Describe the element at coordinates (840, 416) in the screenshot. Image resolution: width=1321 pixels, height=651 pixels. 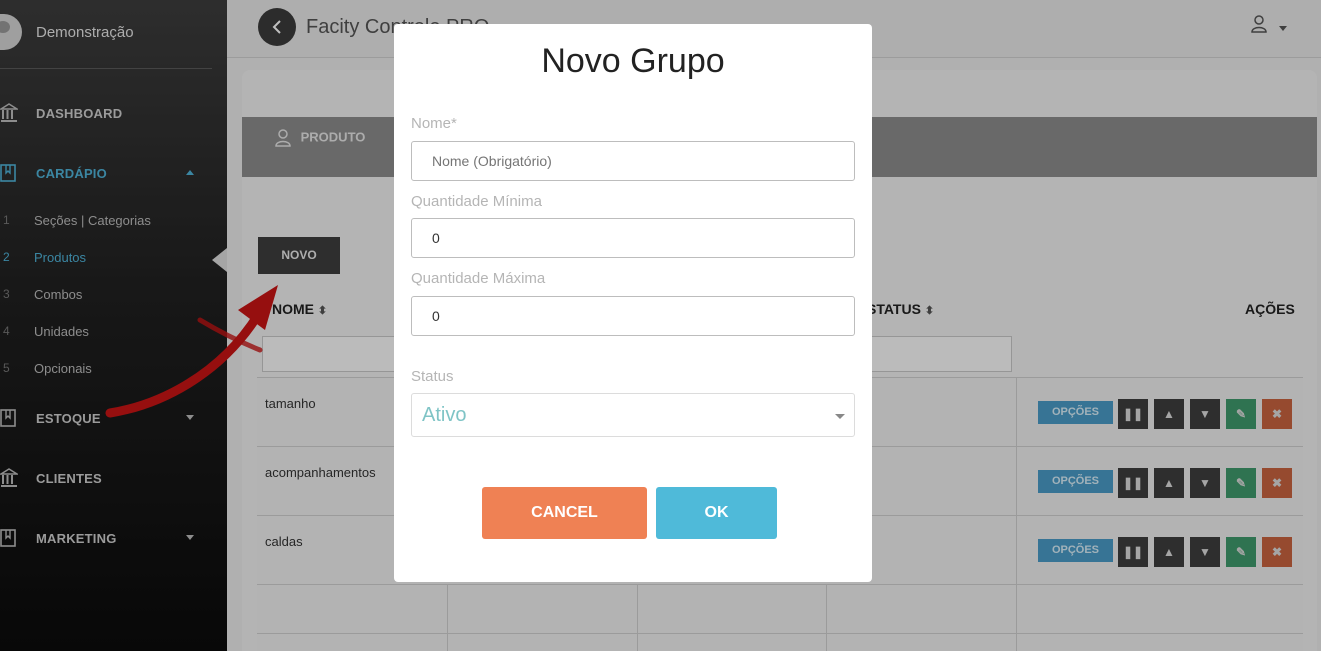
I see `chevron-down-icon` at that location.